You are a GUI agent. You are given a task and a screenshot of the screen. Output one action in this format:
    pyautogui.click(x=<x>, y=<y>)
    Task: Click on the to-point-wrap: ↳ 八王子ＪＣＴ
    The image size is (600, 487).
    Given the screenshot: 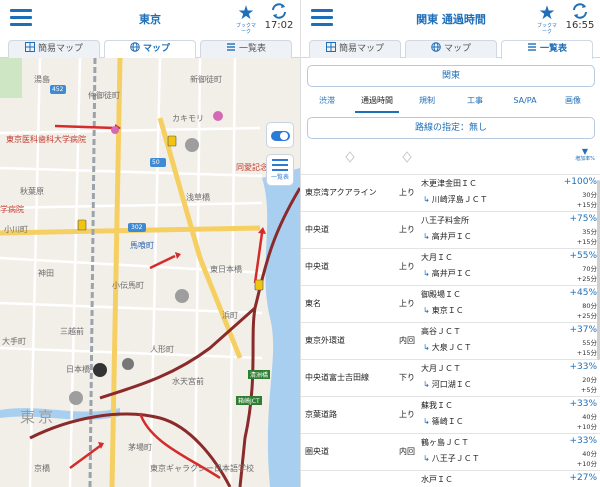 What is the action you would take?
    pyautogui.click(x=451, y=458)
    